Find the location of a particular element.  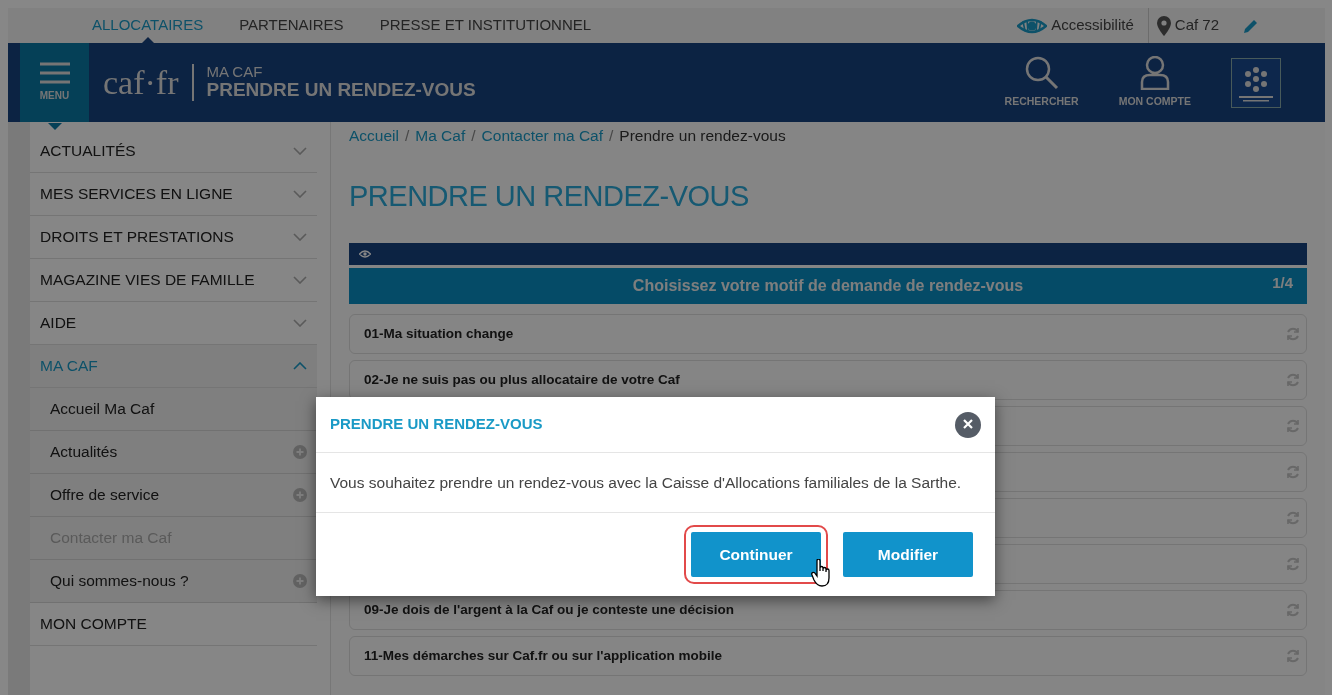

close-button is located at coordinates (968, 424).